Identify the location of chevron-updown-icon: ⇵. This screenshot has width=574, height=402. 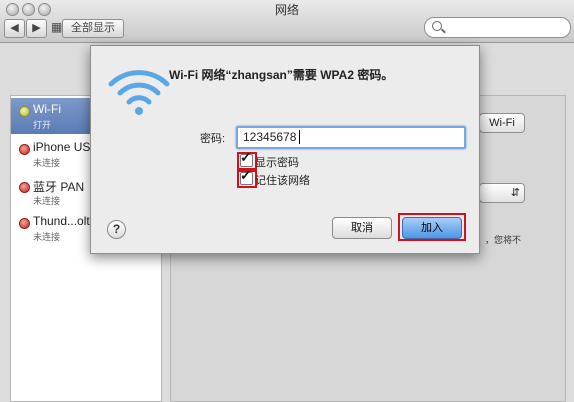
(515, 193).